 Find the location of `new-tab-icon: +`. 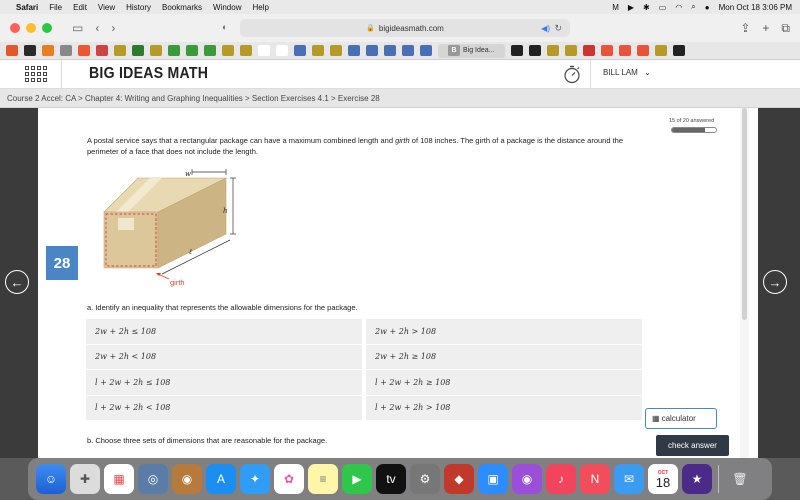

new-tab-icon: + is located at coordinates (765, 28).